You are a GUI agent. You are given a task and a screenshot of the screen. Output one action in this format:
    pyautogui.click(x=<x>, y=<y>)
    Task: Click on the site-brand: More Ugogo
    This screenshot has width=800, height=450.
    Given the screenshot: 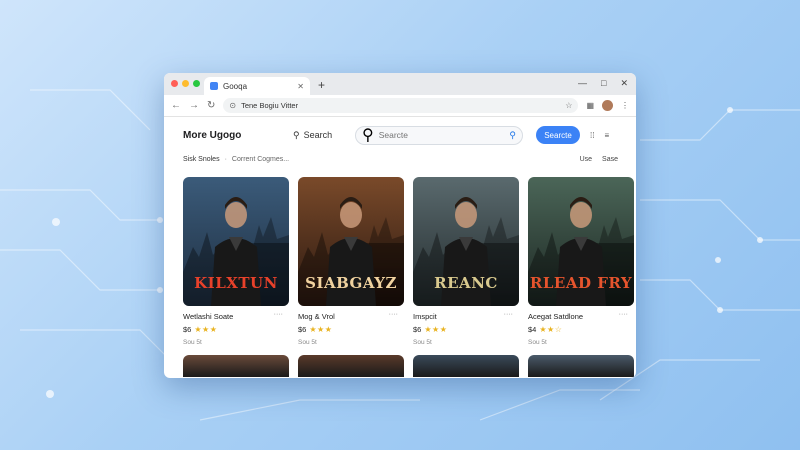 What is the action you would take?
    pyautogui.click(x=238, y=135)
    